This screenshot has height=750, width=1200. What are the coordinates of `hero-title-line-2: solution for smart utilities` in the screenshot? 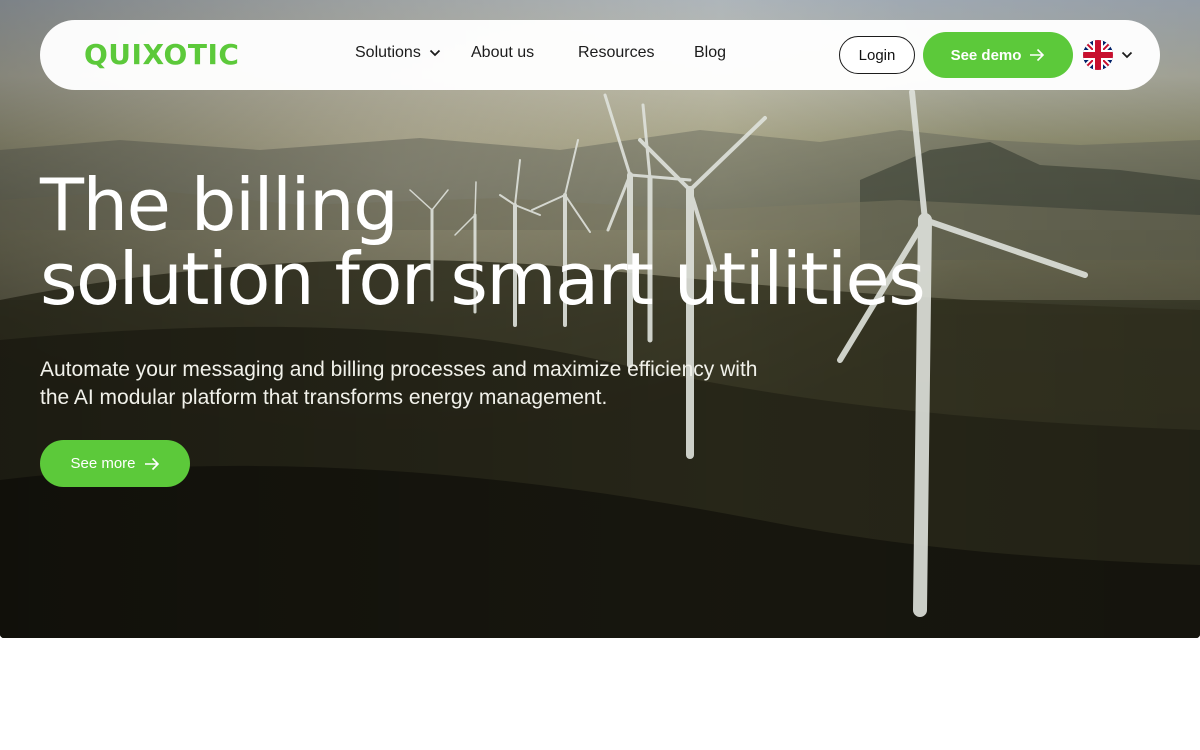 It's located at (483, 279).